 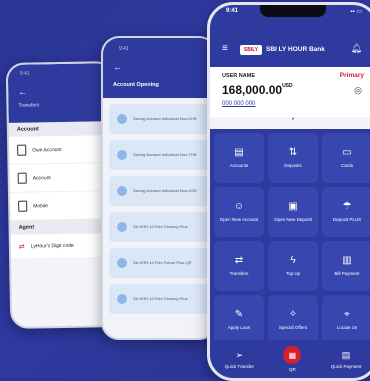 What do you see at coordinates (239, 207) in the screenshot?
I see `user-plus-icon: ☺` at bounding box center [239, 207].